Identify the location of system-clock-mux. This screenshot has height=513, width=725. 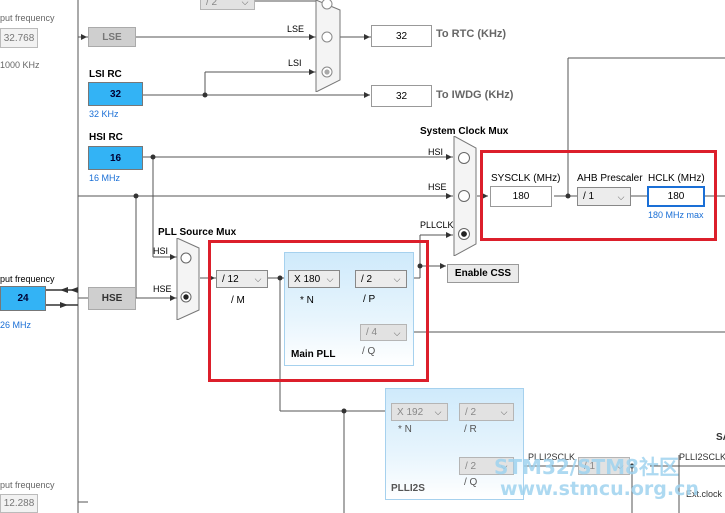
(465, 196).